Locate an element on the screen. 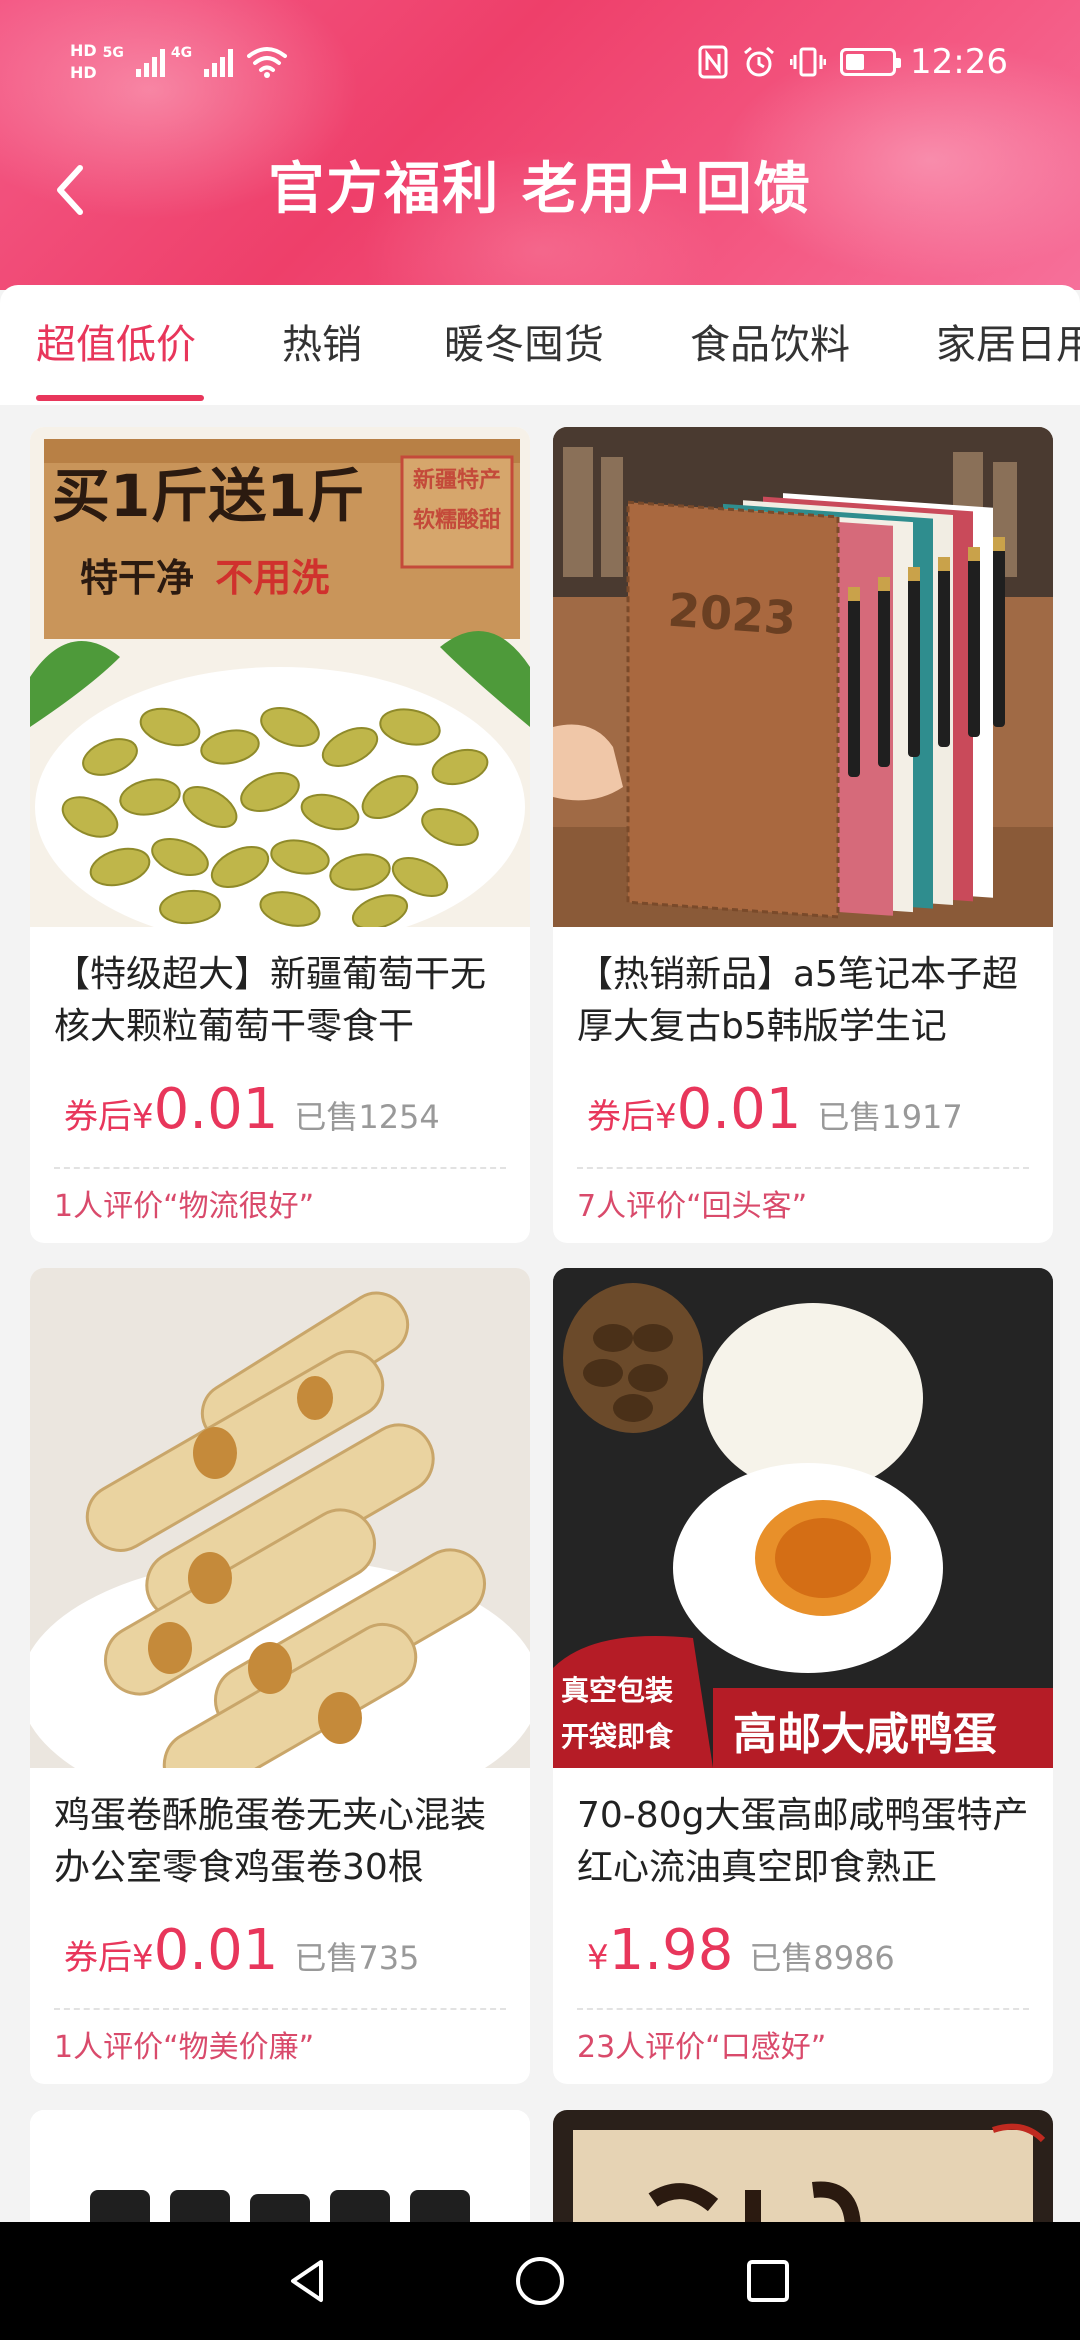 The width and height of the screenshot is (1080, 2340). nav-recents-button is located at coordinates (768, 2281).